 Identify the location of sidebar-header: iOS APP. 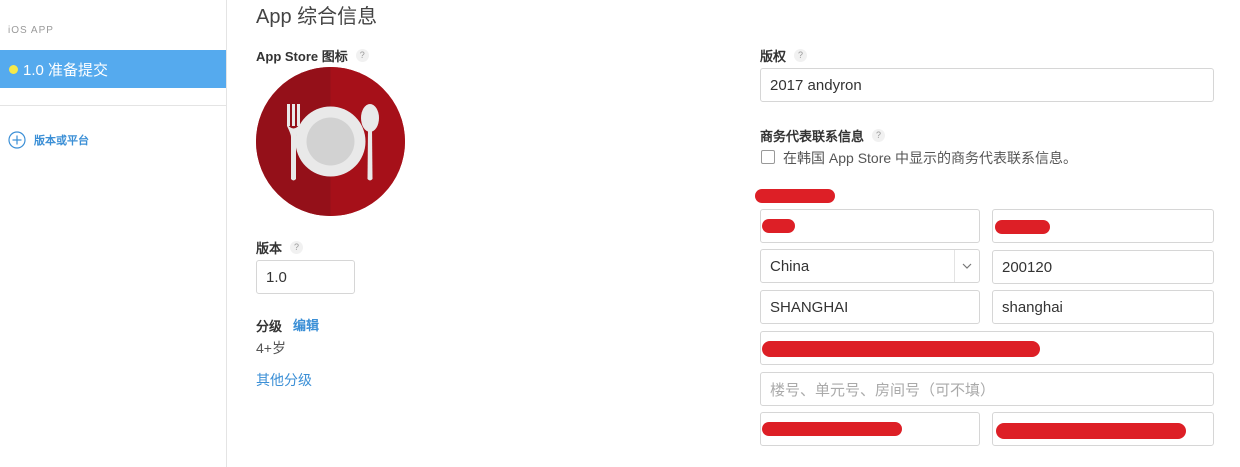
(31, 30).